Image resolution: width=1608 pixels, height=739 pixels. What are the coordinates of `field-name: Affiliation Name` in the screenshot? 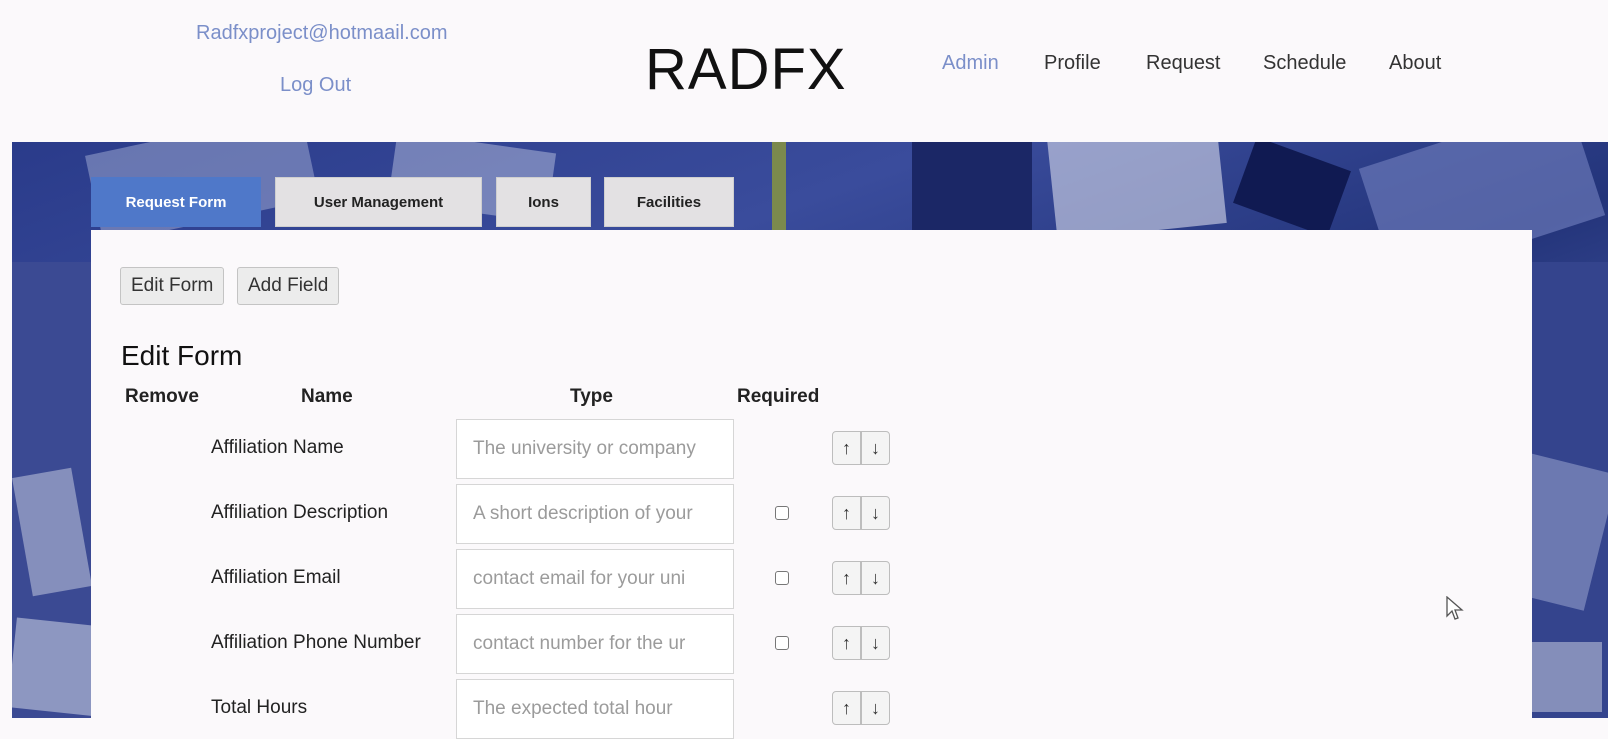 It's located at (277, 447).